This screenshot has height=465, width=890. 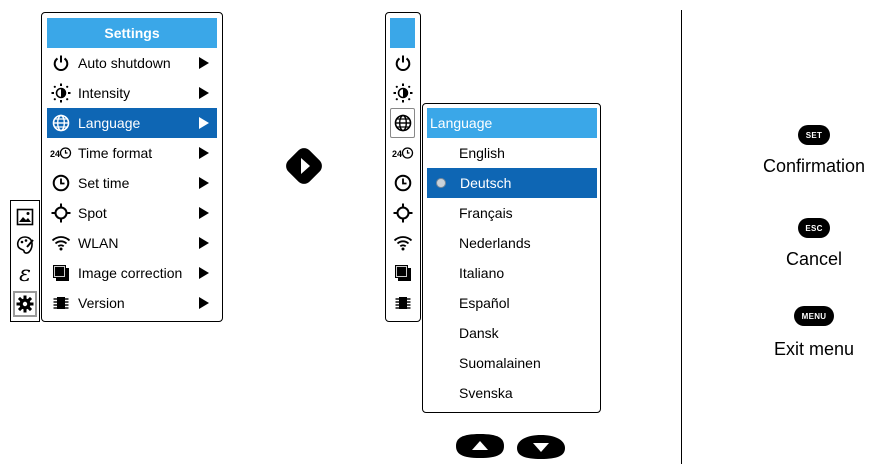 I want to click on right-navigation-button, so click(x=304, y=166).